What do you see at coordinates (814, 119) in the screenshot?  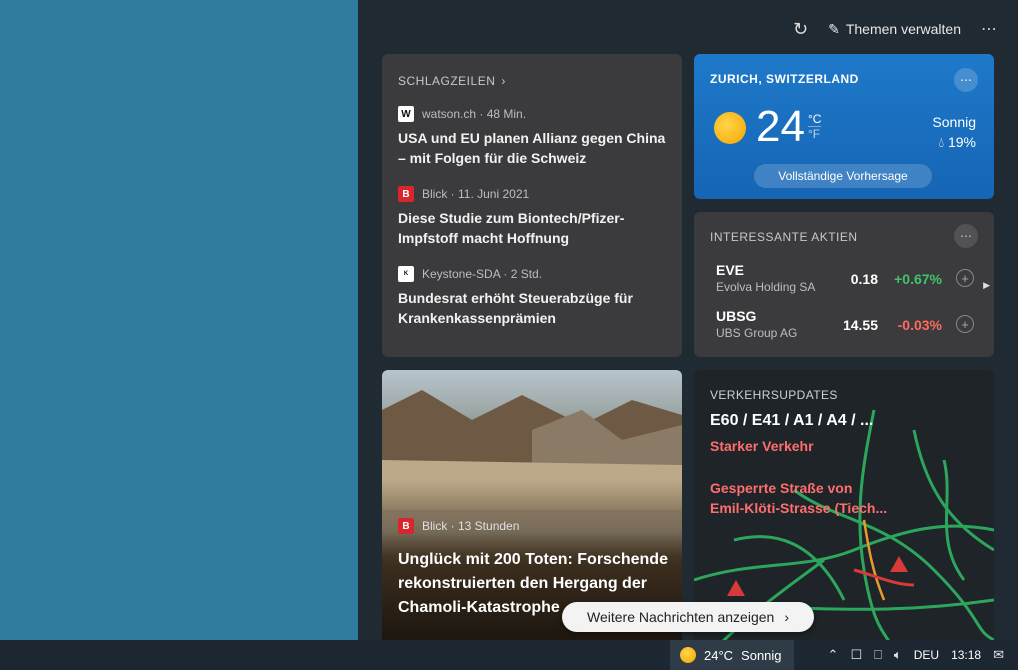 I see `unit-celsius: °C` at bounding box center [814, 119].